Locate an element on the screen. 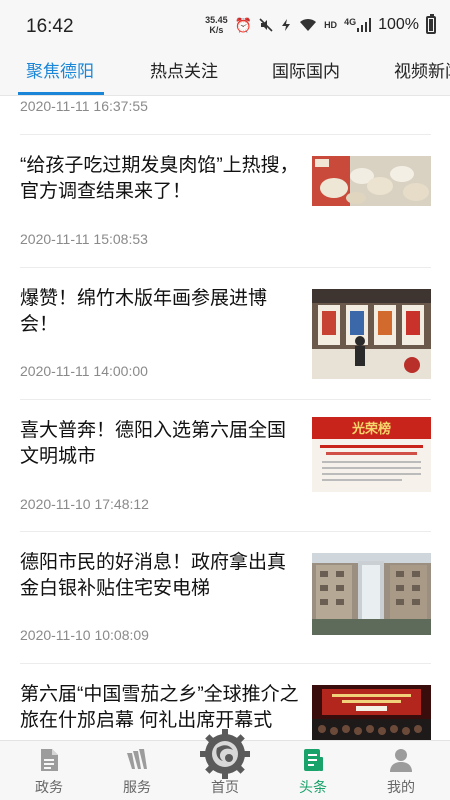 The width and height of the screenshot is (450, 800). building-elevator-thumbnail is located at coordinates (371, 594).